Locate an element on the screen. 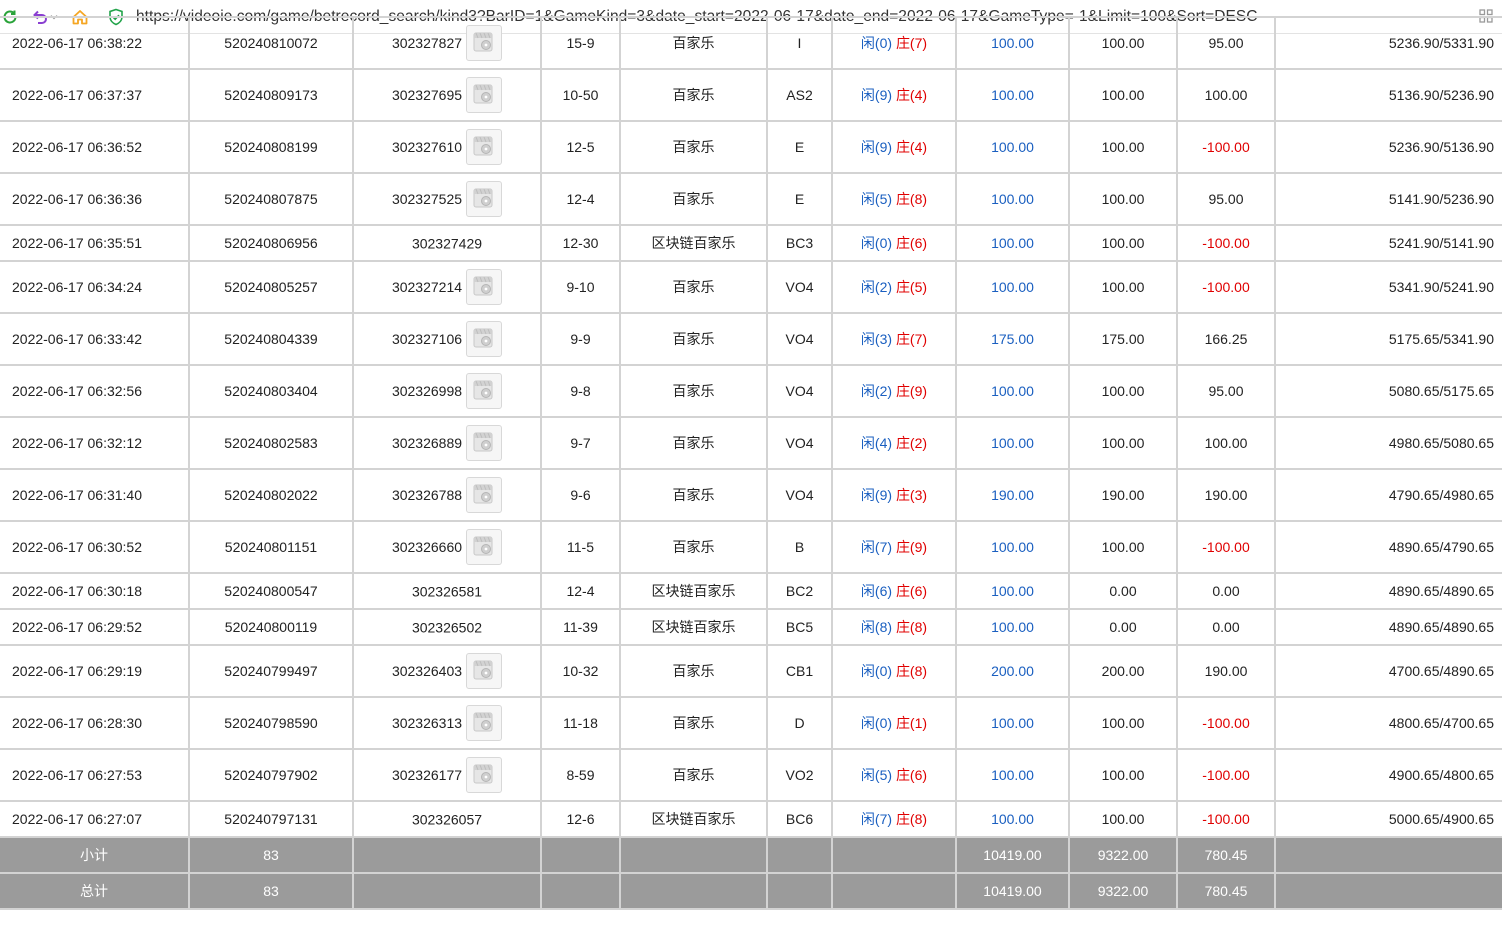  round-id-cell: 302326057 is located at coordinates (447, 819).